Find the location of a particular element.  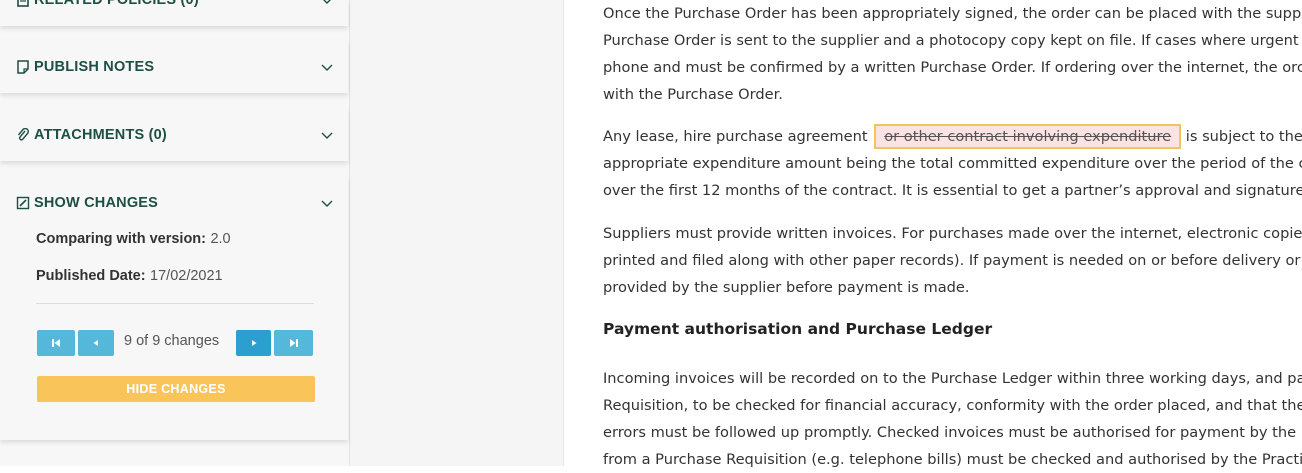

comparing-value: 2.0 is located at coordinates (220, 239).